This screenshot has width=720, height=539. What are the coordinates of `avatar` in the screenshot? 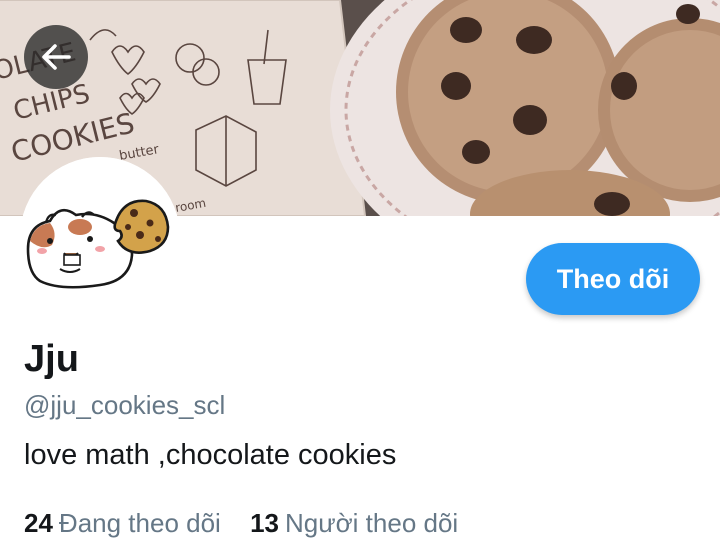 It's located at (100, 237).